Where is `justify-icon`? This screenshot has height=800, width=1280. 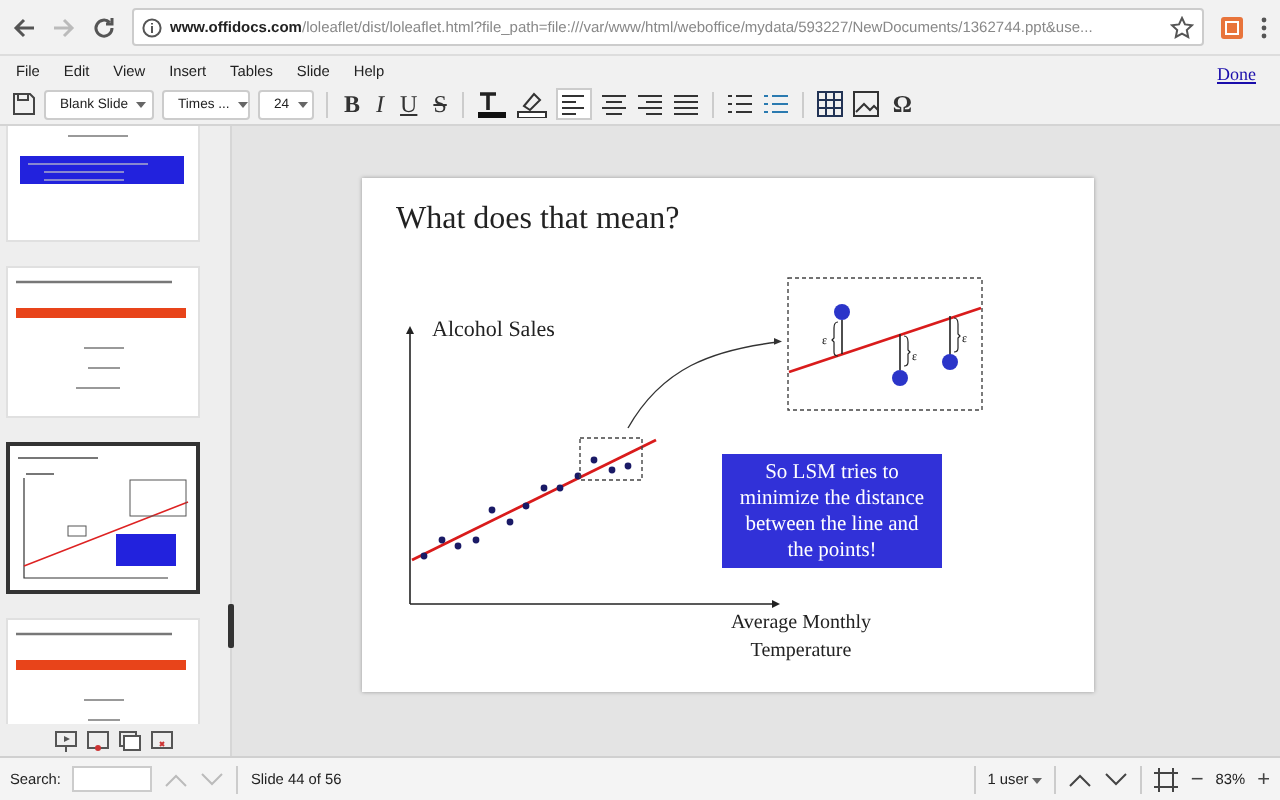
justify-icon is located at coordinates (686, 104).